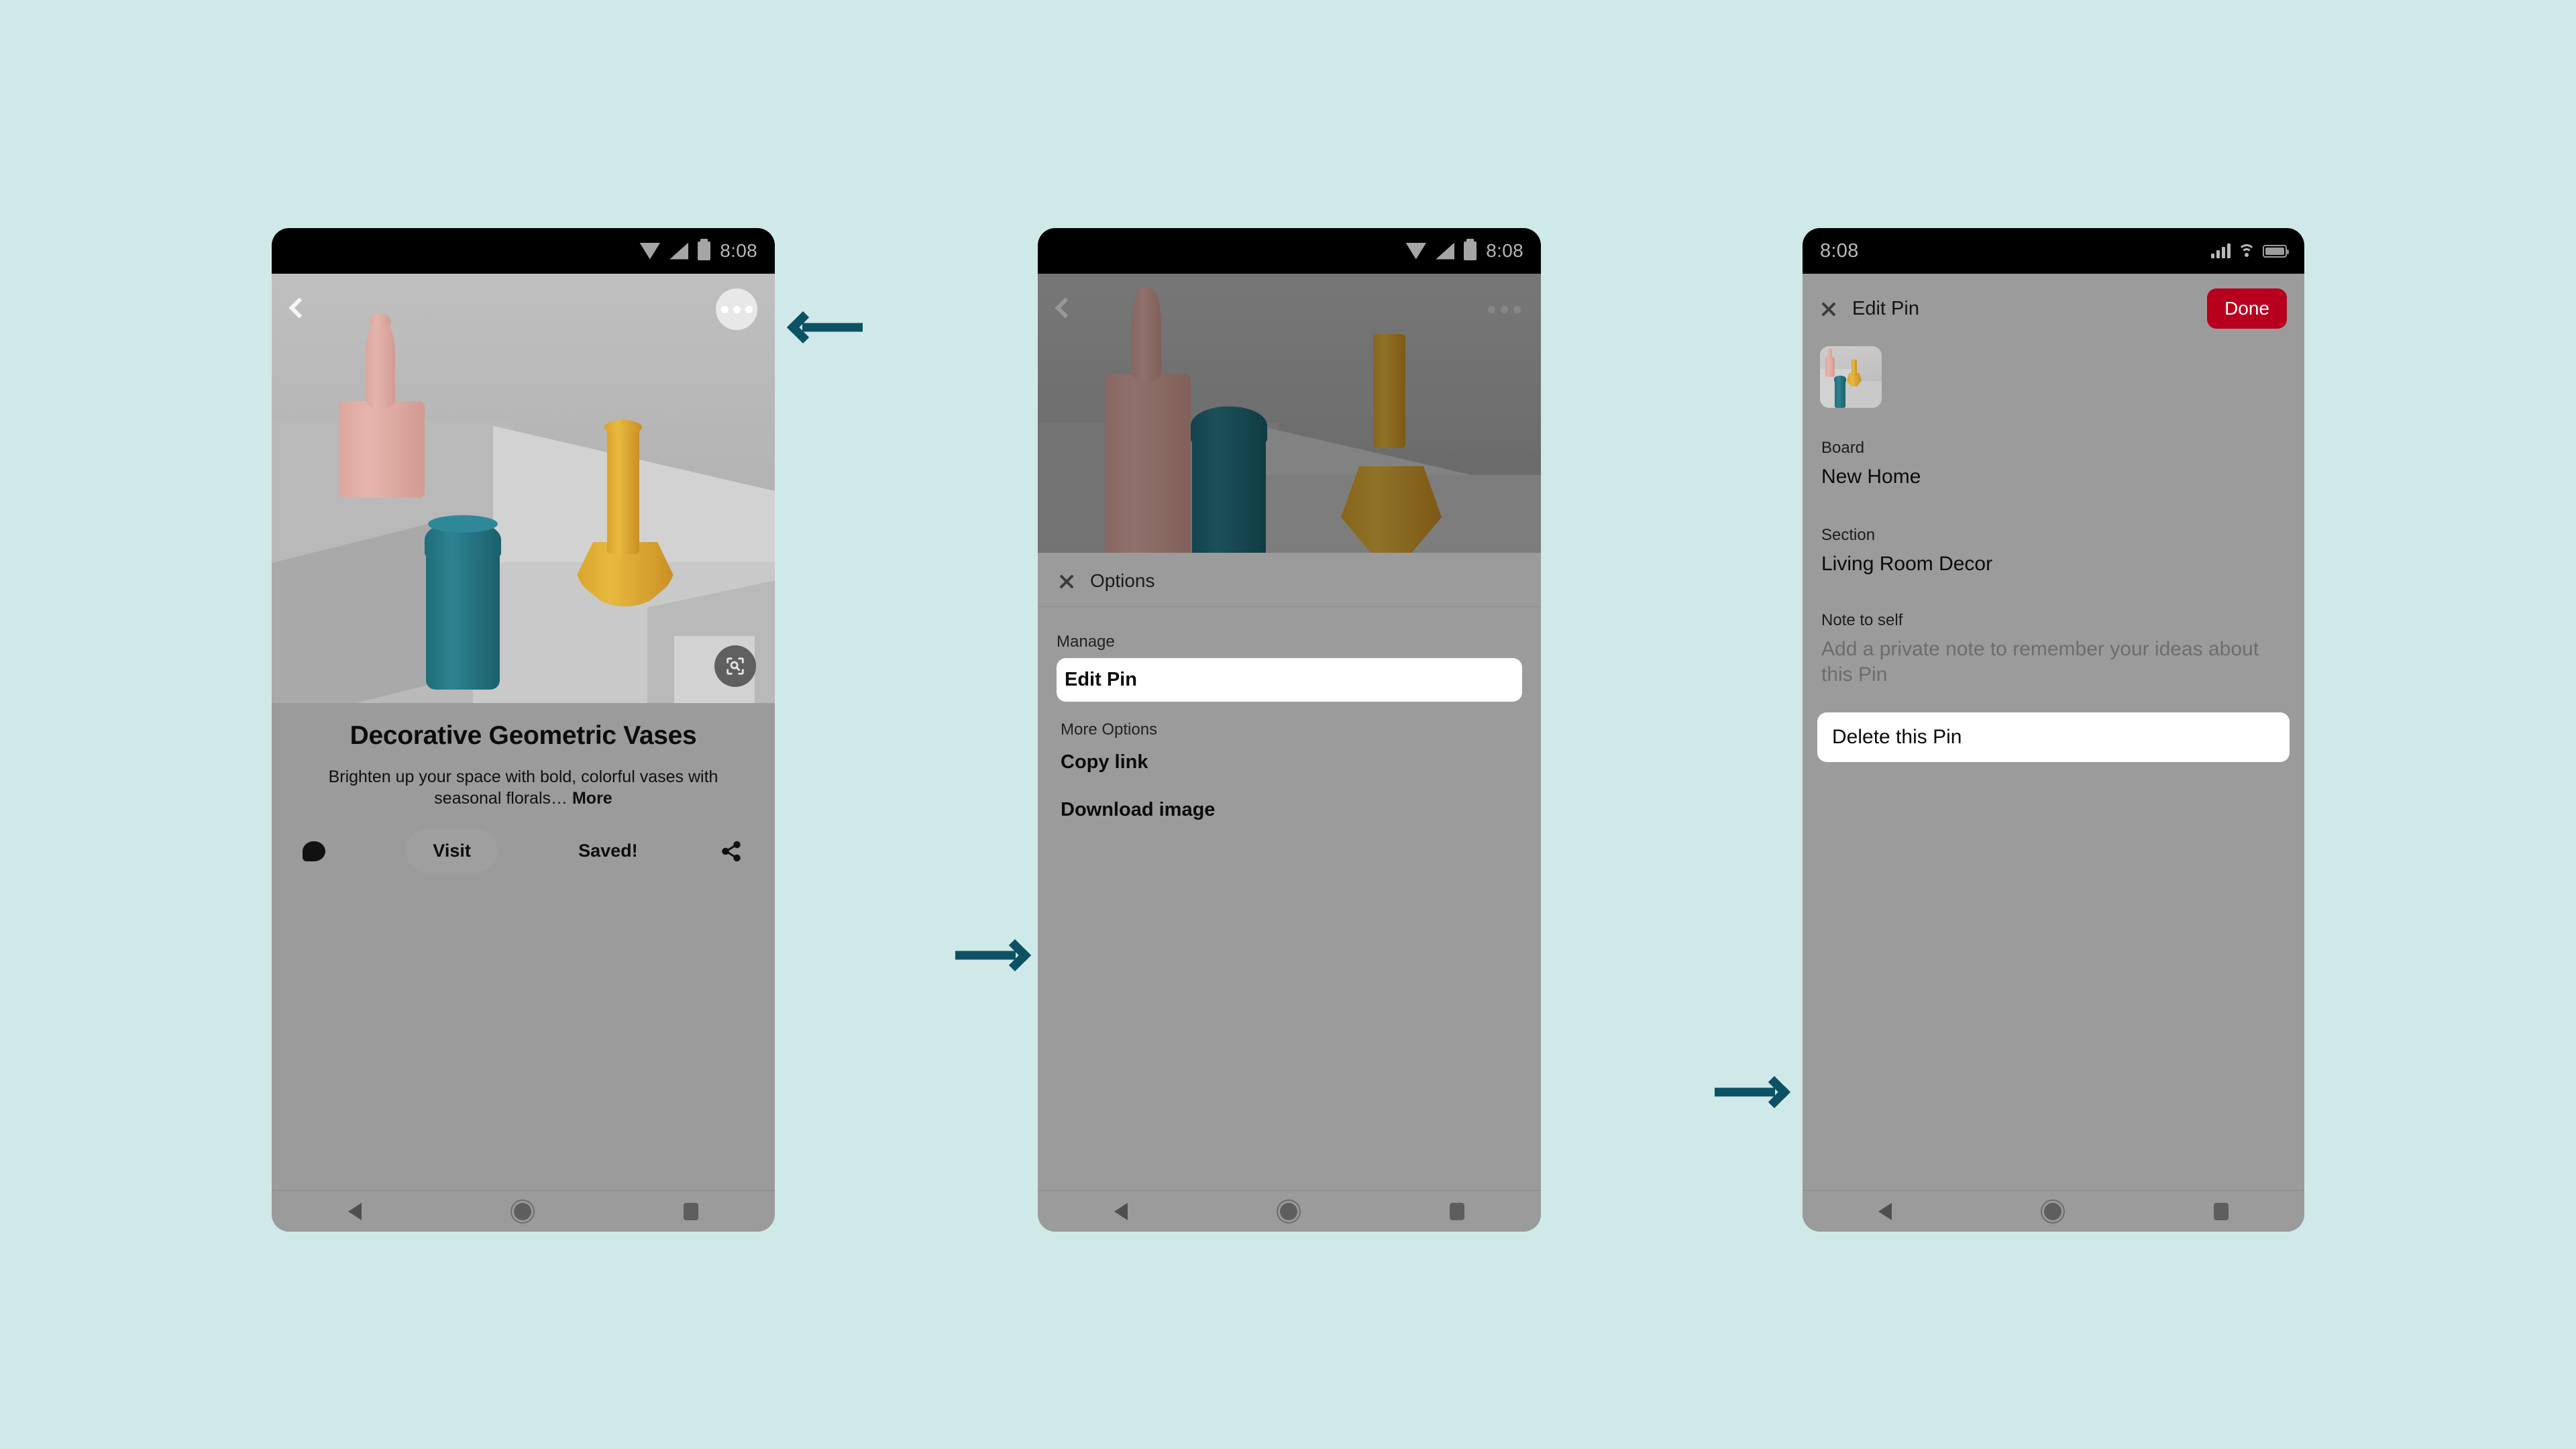  What do you see at coordinates (1122, 580) in the screenshot?
I see `sheet-title: Options` at bounding box center [1122, 580].